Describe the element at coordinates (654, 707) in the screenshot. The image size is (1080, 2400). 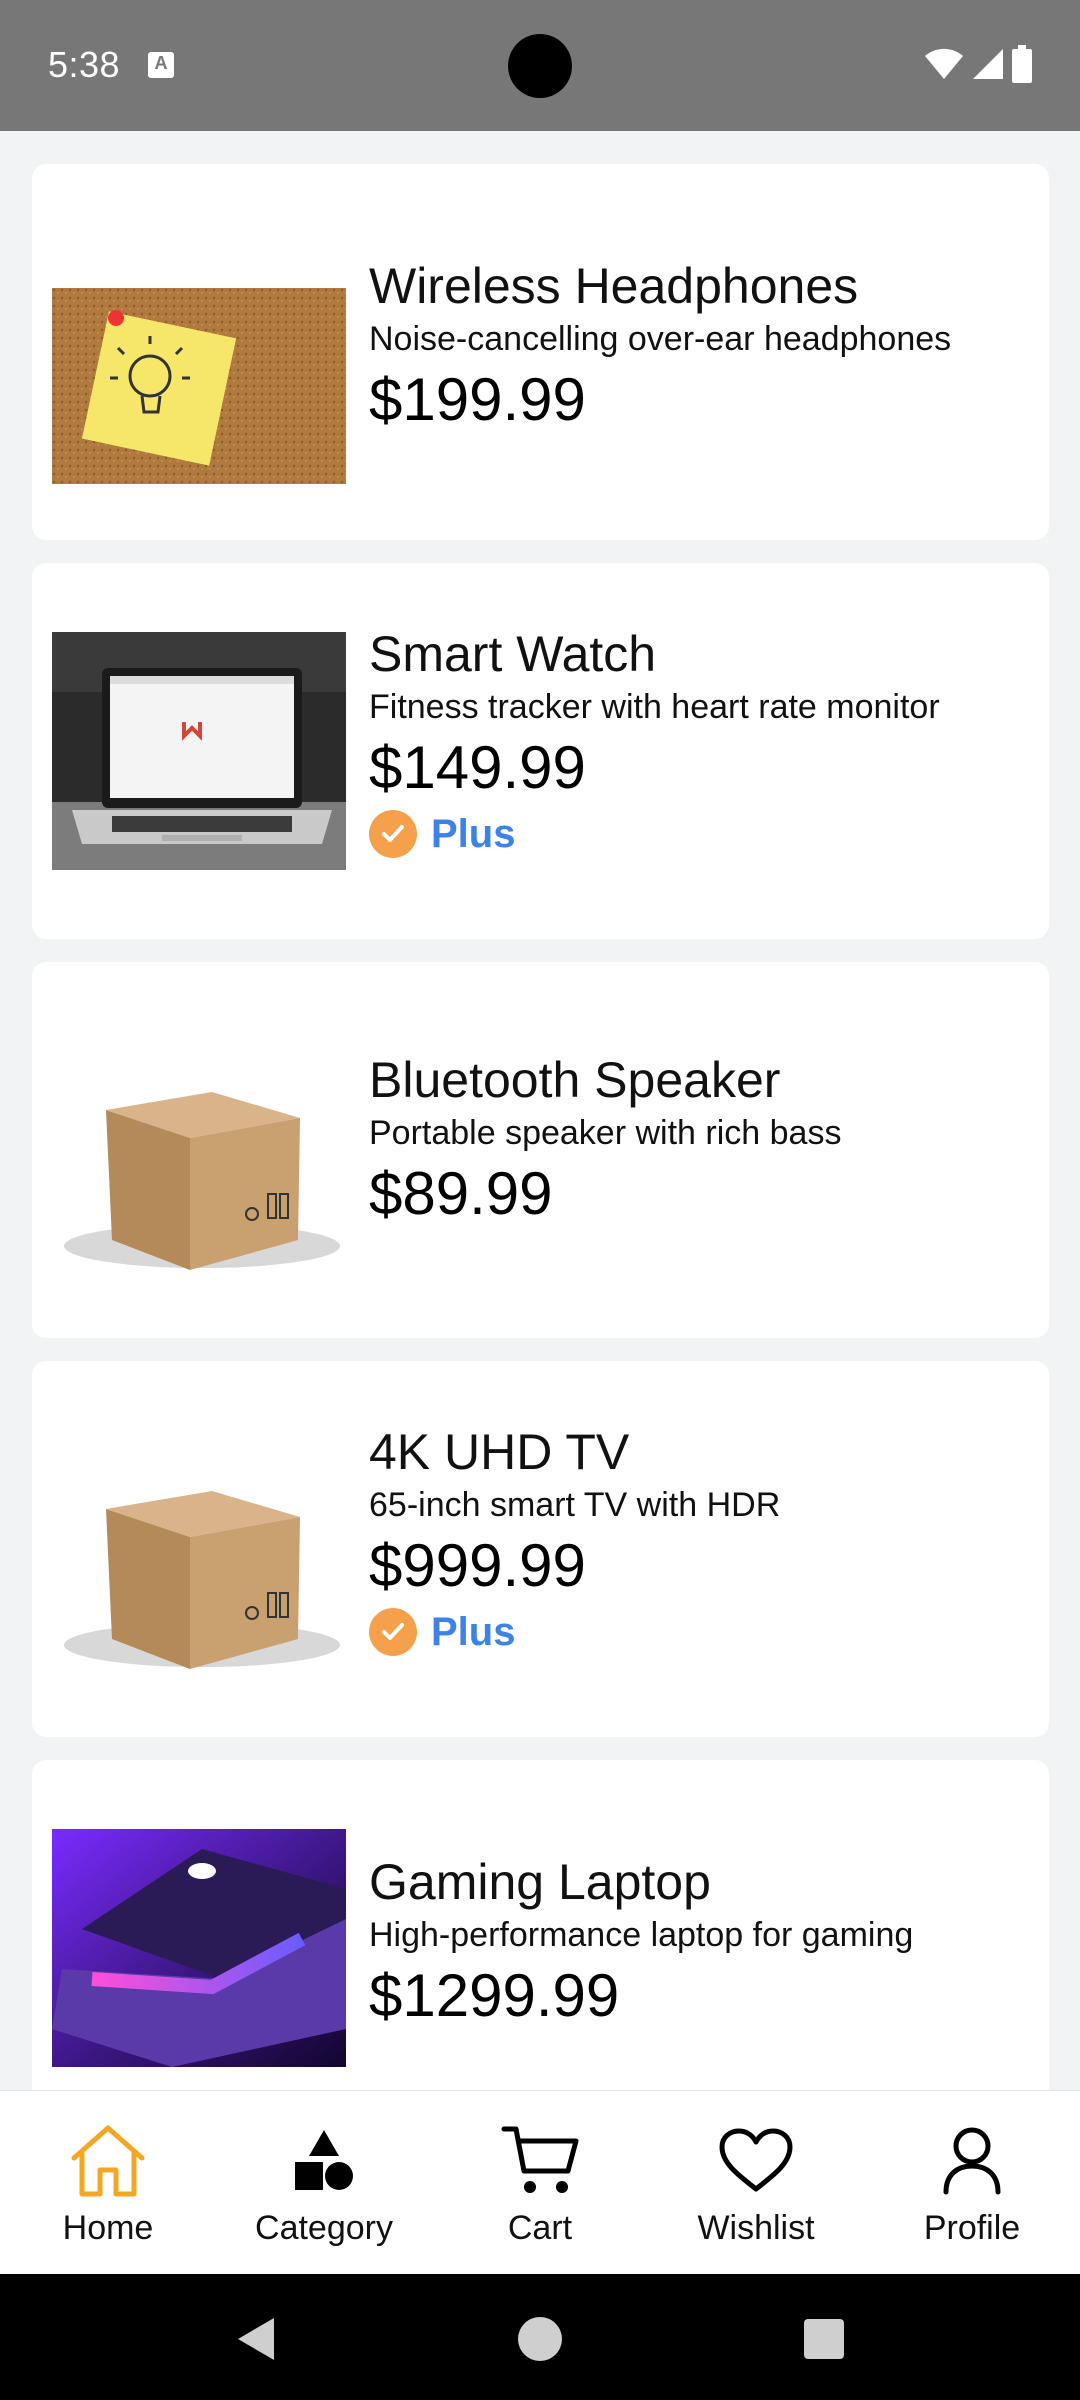
I see `product-description: Fitness tracker with heart rate monitor` at that location.